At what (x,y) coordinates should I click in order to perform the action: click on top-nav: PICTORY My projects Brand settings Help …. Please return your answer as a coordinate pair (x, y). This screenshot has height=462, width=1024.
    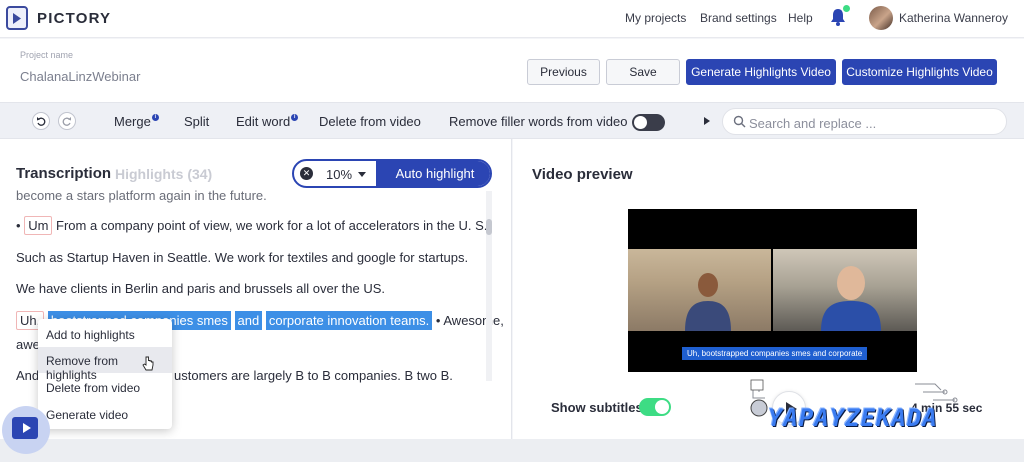
    Looking at the image, I should click on (512, 19).